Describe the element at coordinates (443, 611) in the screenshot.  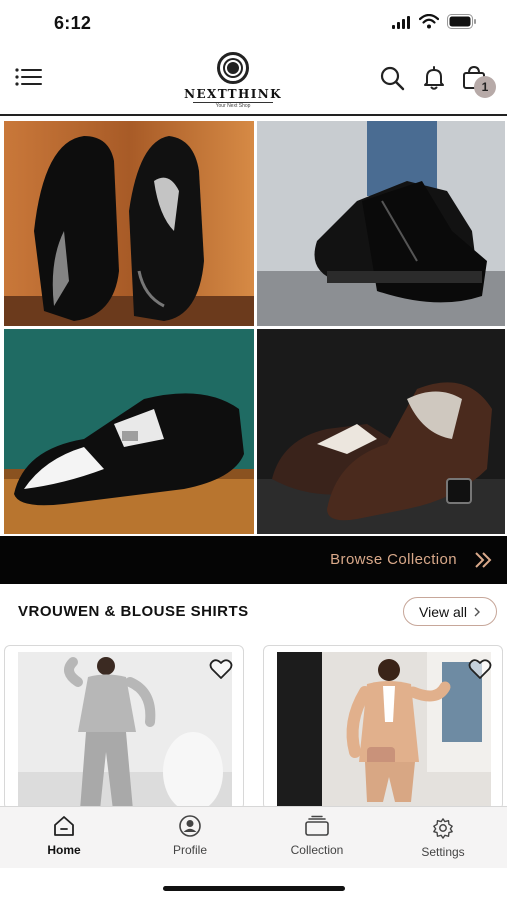
I see `view-all-label: View all` at that location.